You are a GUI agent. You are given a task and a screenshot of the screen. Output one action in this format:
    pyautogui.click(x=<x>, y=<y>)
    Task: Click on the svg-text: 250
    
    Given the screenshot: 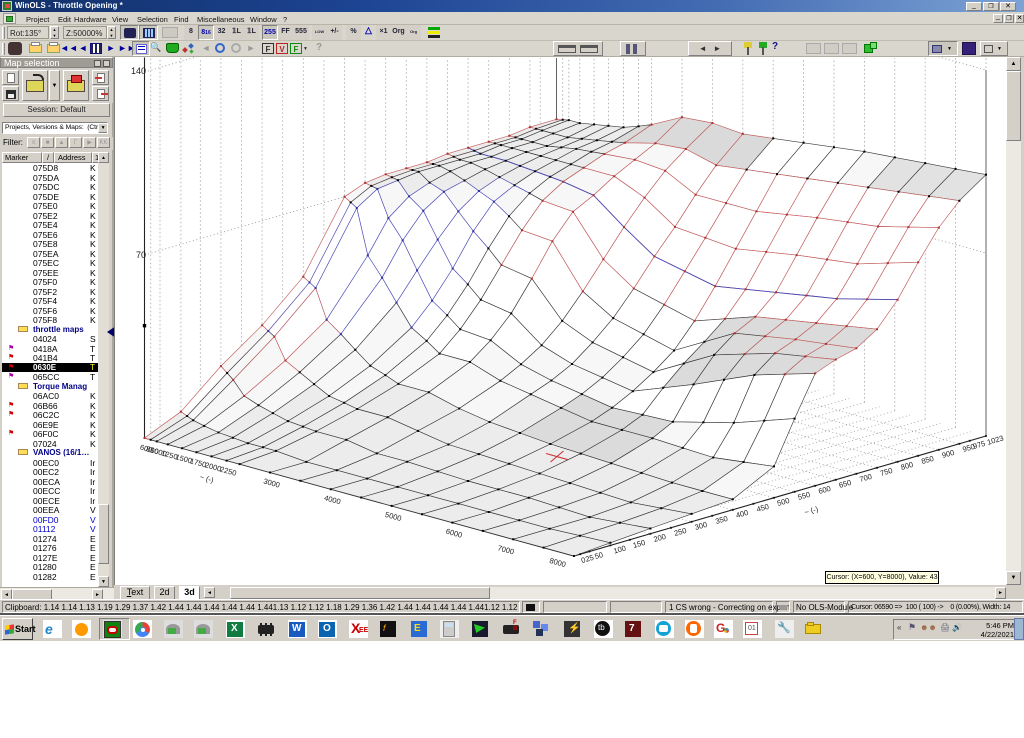 What is the action you would take?
    pyautogui.click(x=680, y=532)
    